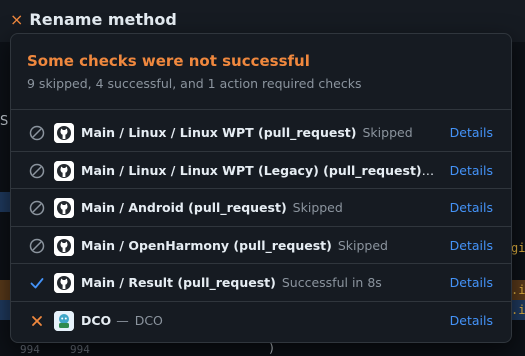 The width and height of the screenshot is (525, 356). I want to click on check-row: DCO — DCO Details, so click(261, 321).